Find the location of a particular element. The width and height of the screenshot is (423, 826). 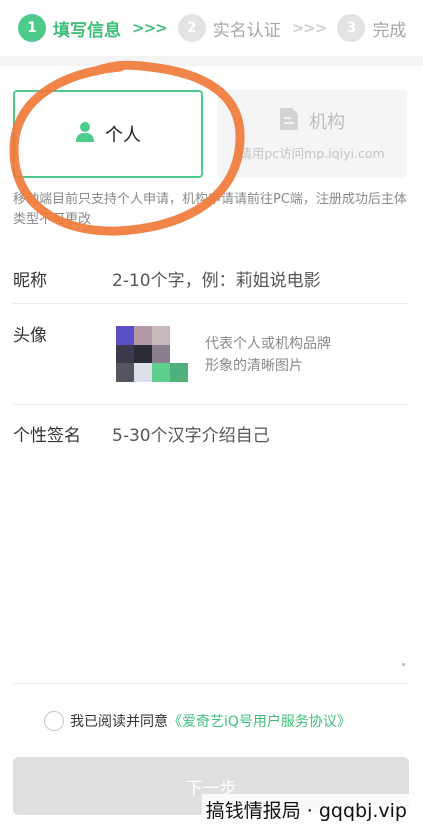

step-number-2: 2 is located at coordinates (191, 28).